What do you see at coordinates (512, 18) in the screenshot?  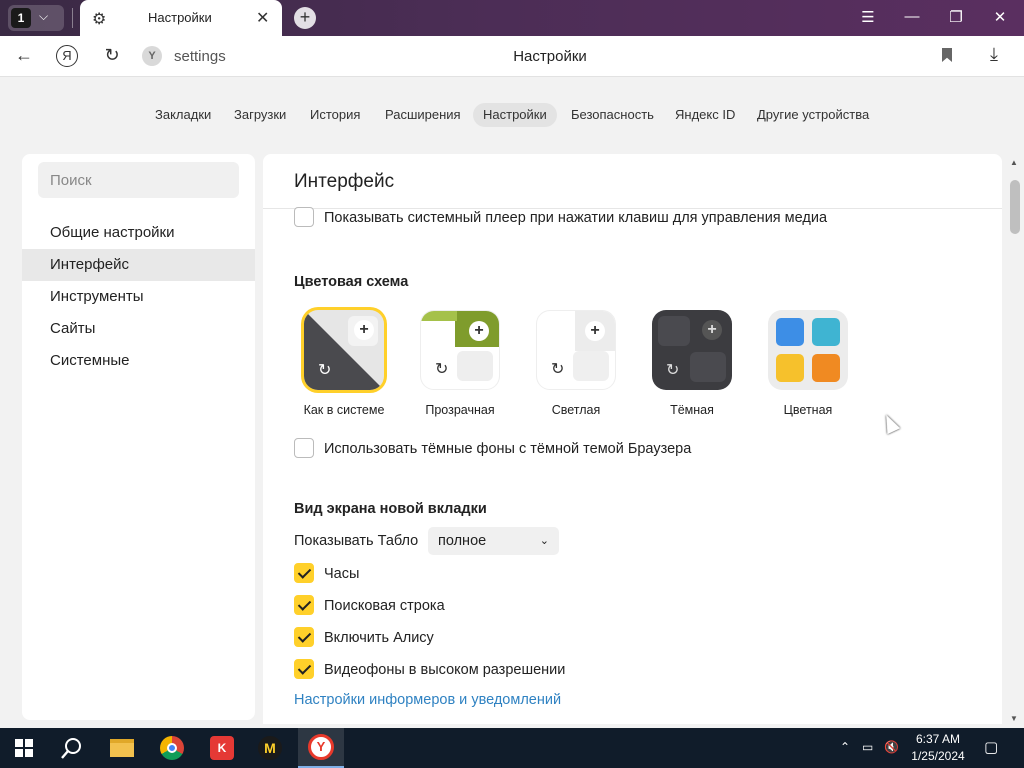 I see `browser-titlebar: 1 ⌵ ⚙ Настройки ✕ + ☰ — ❐ ✕` at bounding box center [512, 18].